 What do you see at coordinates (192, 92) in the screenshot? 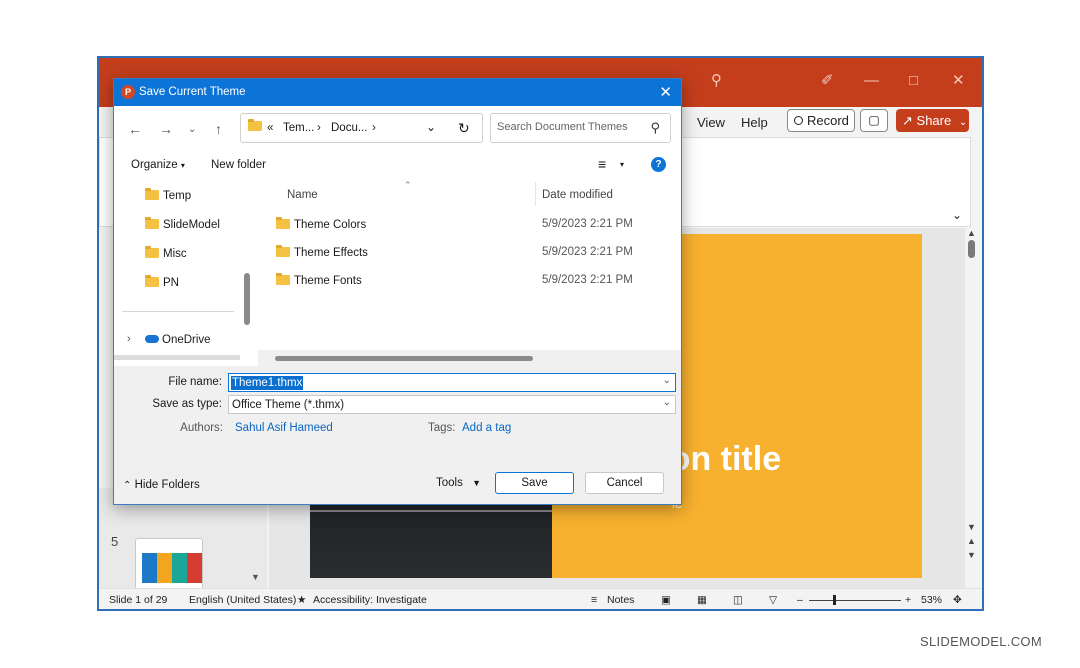
I see `dialog-title: Save Current Theme` at bounding box center [192, 92].